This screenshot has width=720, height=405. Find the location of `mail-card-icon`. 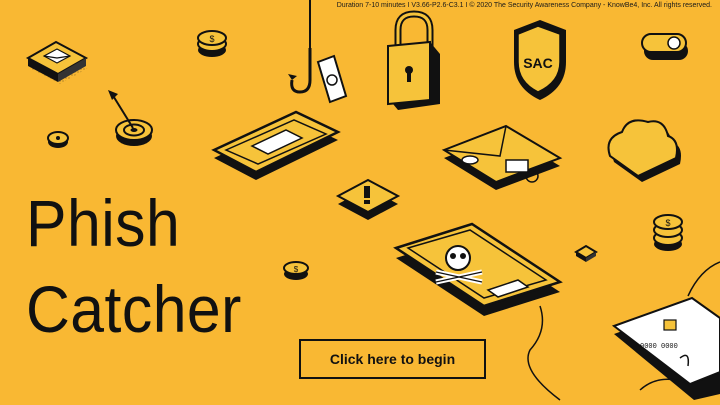

mail-card-icon is located at coordinates (502, 157).